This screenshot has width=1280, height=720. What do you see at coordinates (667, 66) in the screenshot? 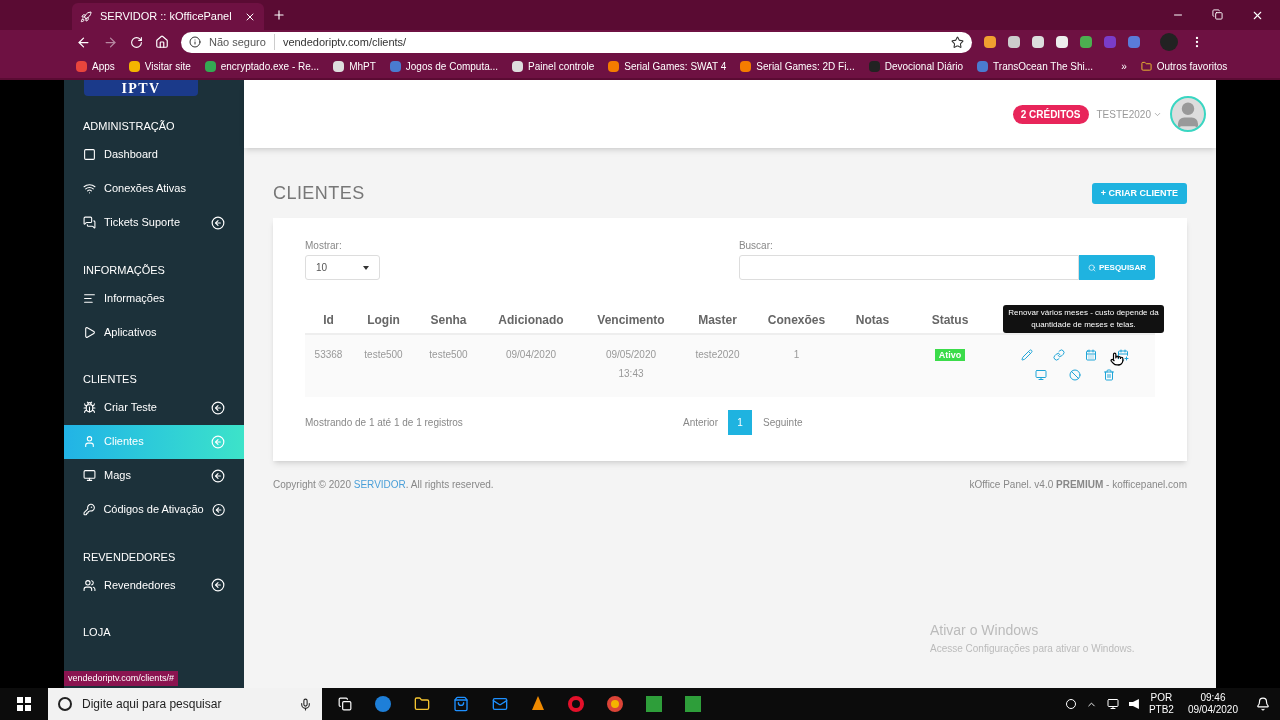
I see `bookmark-link: Serial Games: SWAT 4` at bounding box center [667, 66].